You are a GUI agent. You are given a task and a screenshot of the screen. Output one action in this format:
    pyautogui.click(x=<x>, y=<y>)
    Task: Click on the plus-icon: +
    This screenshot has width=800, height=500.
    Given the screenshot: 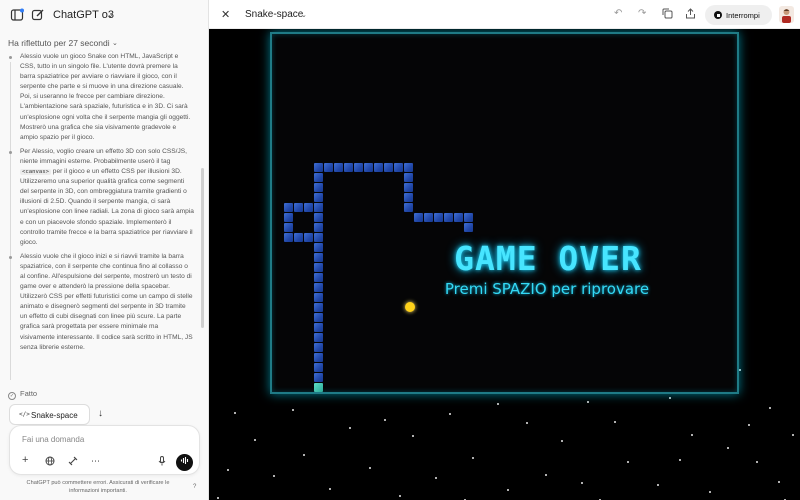 What is the action you would take?
    pyautogui.click(x=25, y=460)
    